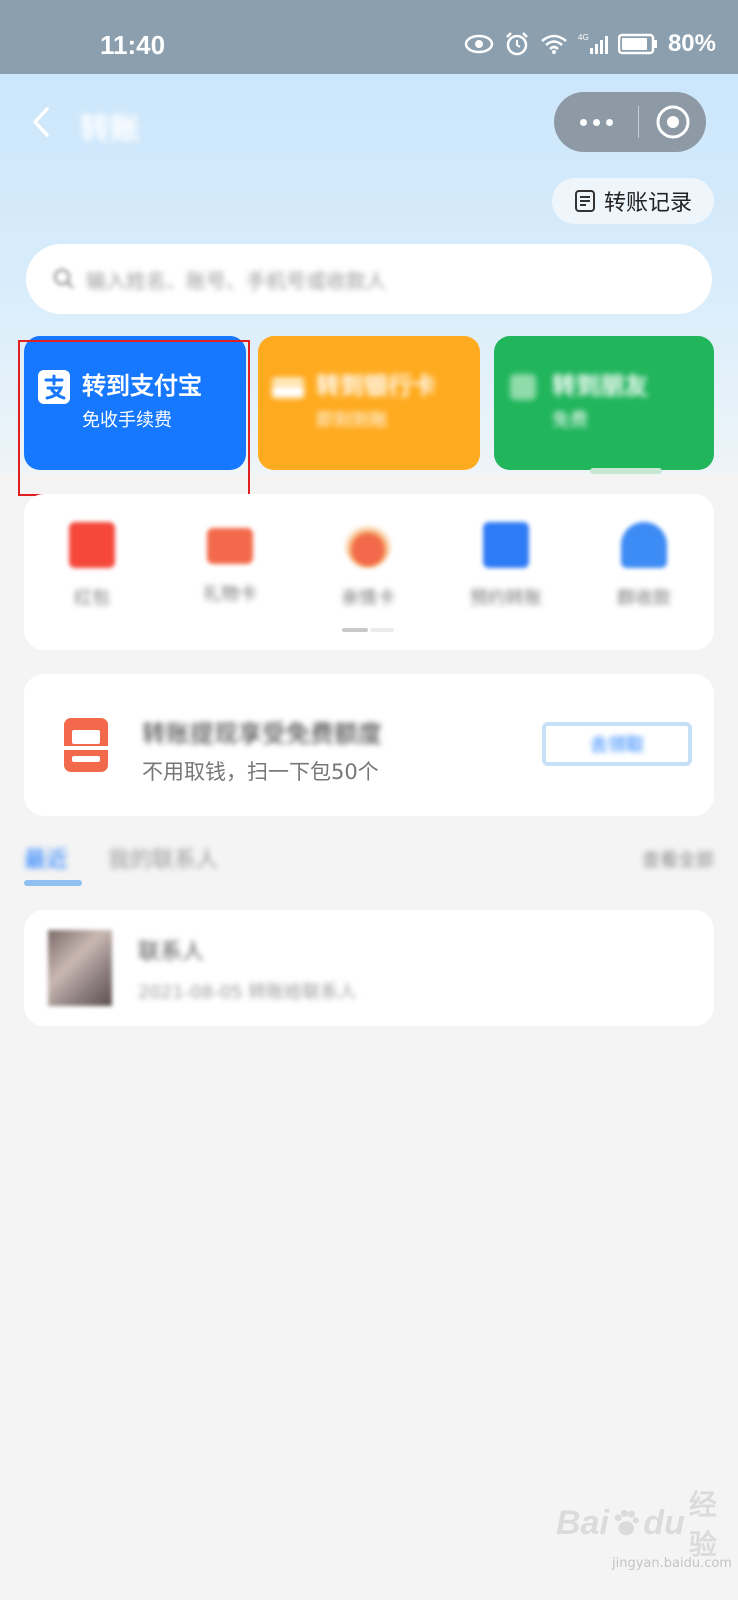 This screenshot has width=738, height=1600. I want to click on signal-4g-icon: 4G, so click(593, 44).